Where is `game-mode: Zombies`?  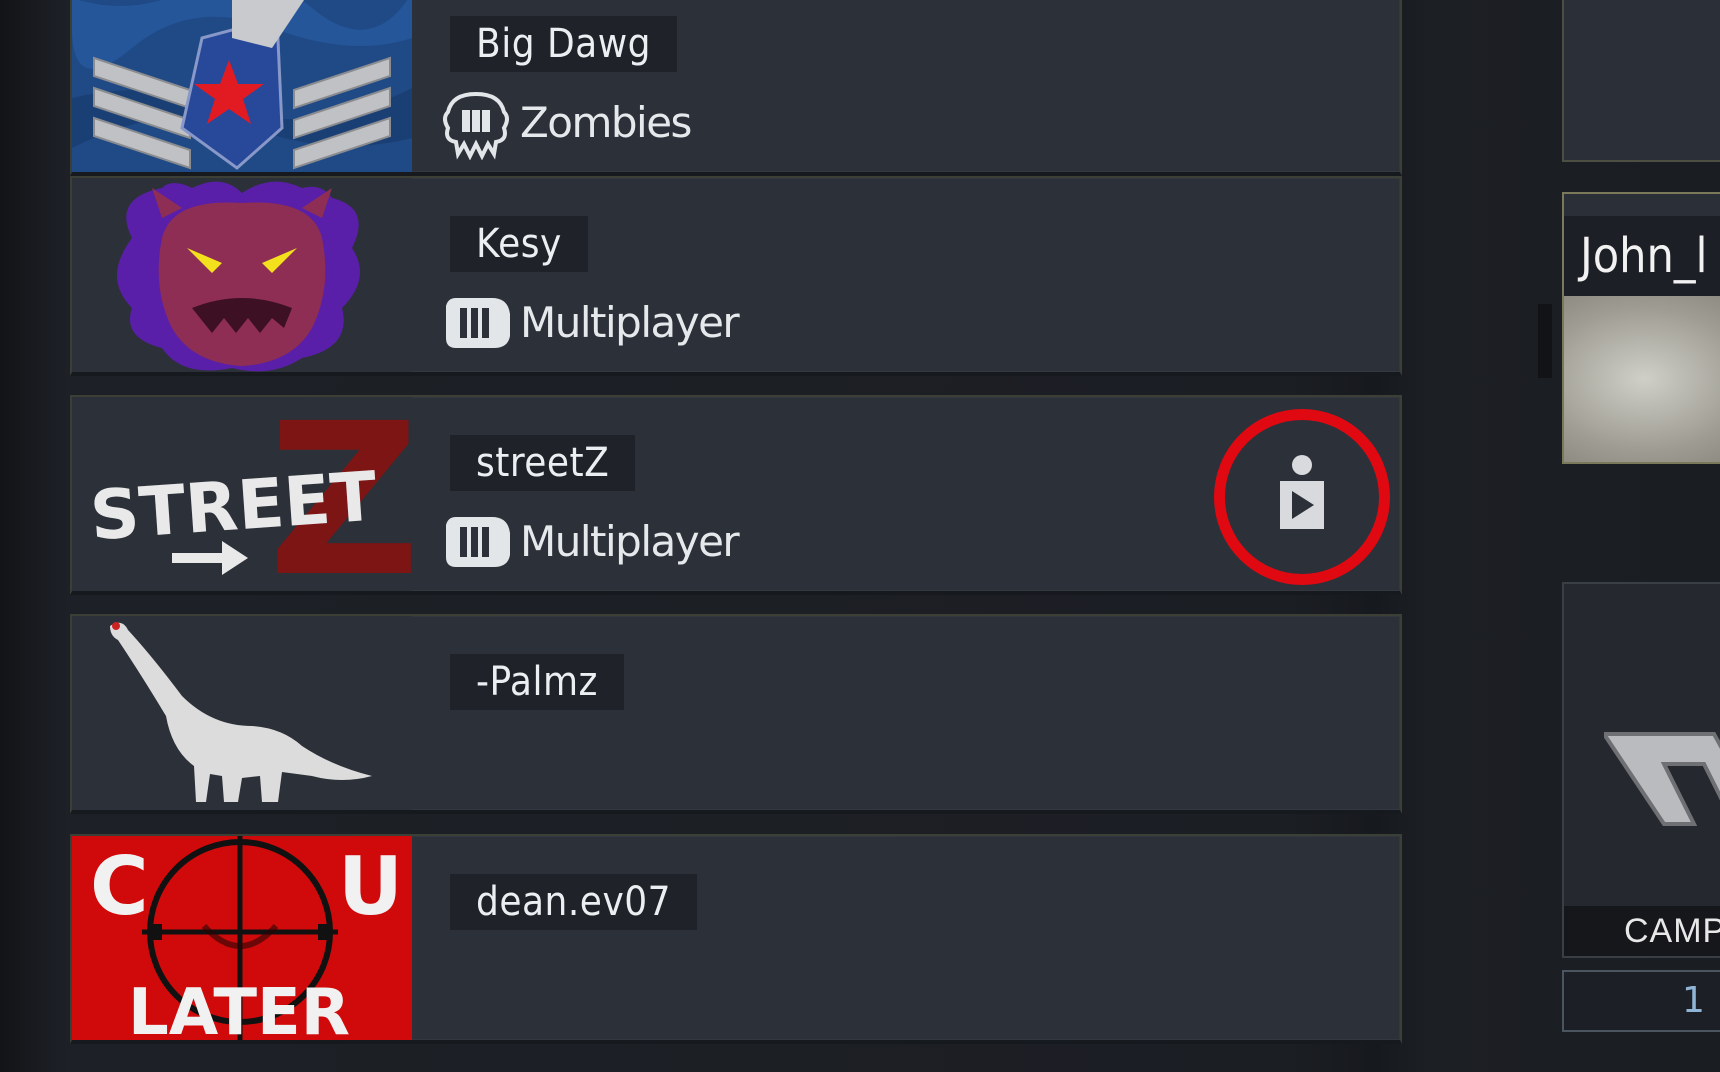 game-mode: Zombies is located at coordinates (565, 122).